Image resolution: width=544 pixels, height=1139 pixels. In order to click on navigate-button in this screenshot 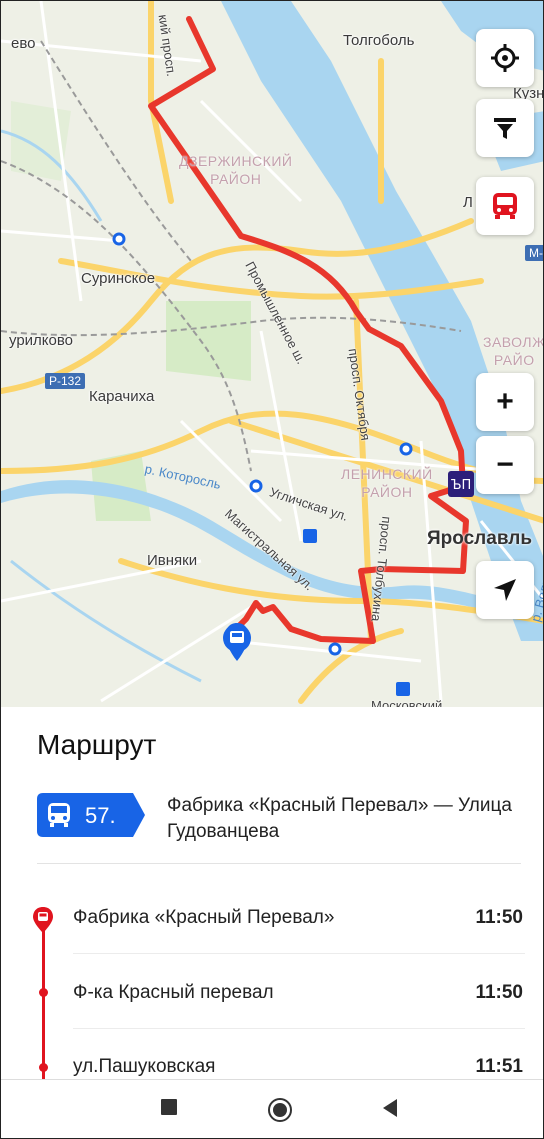, I will do `click(505, 590)`.